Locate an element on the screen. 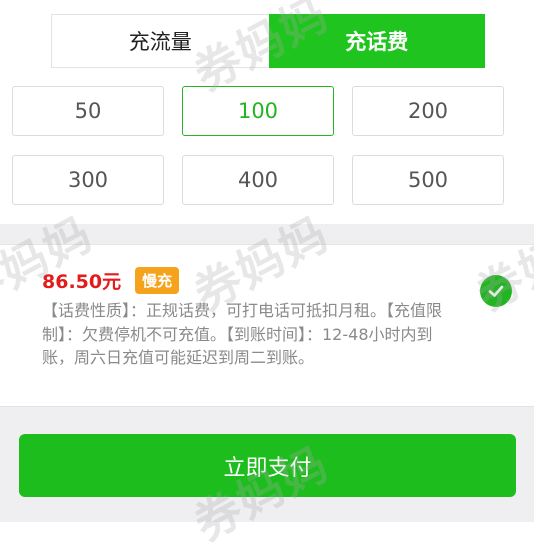  tab-data-recharge: 充流量 is located at coordinates (160, 41).